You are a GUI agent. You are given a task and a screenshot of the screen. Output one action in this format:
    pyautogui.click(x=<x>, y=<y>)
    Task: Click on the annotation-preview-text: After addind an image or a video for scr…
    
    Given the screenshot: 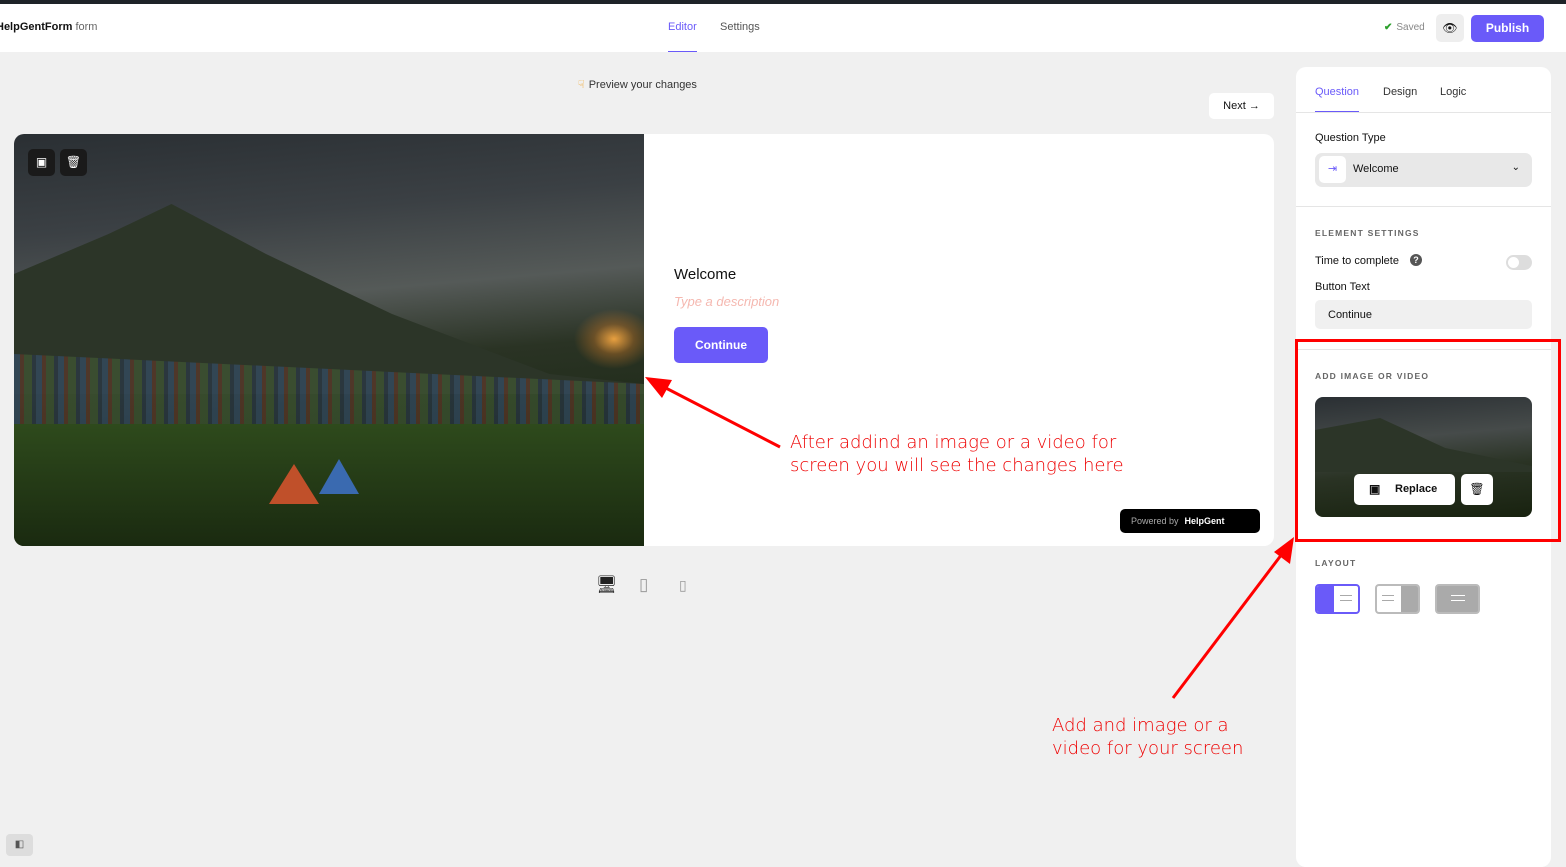 What is the action you would take?
    pyautogui.click(x=957, y=454)
    